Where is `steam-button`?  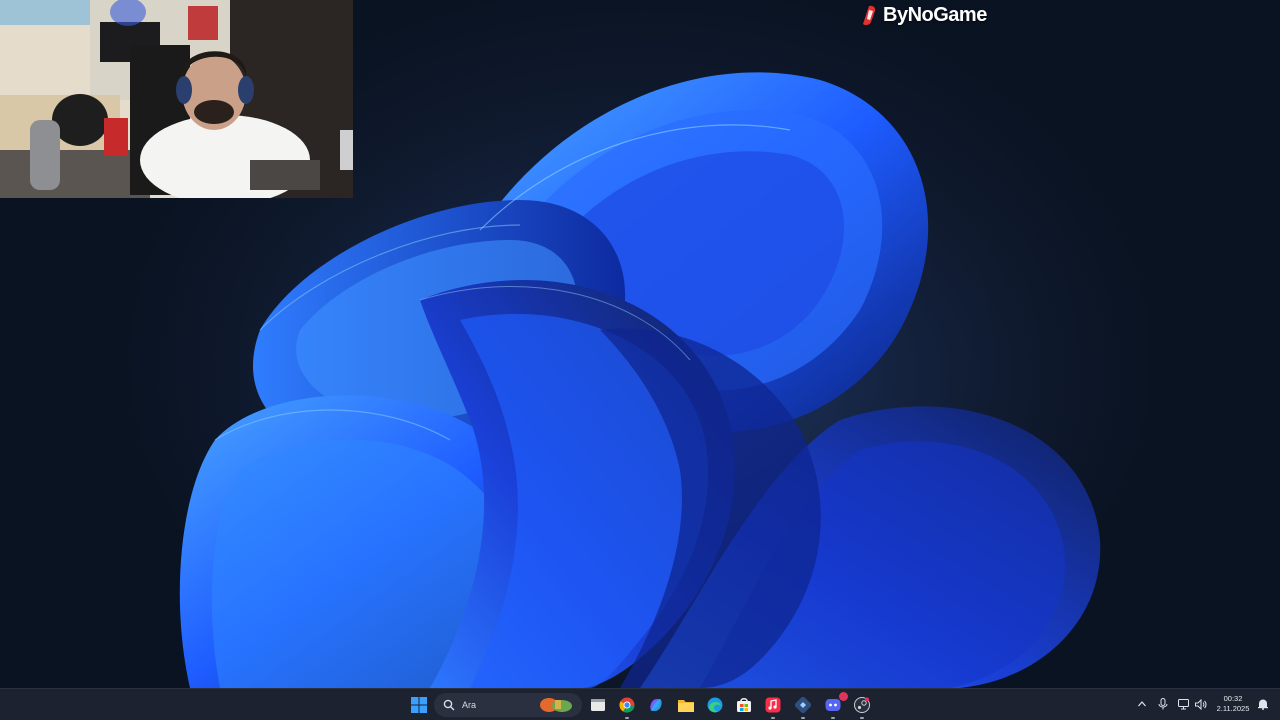 steam-button is located at coordinates (862, 705).